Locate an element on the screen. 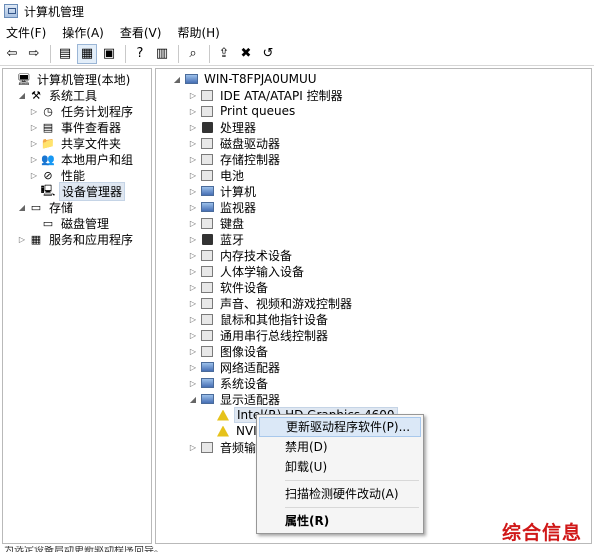  storage-controller-icon is located at coordinates (207, 159).